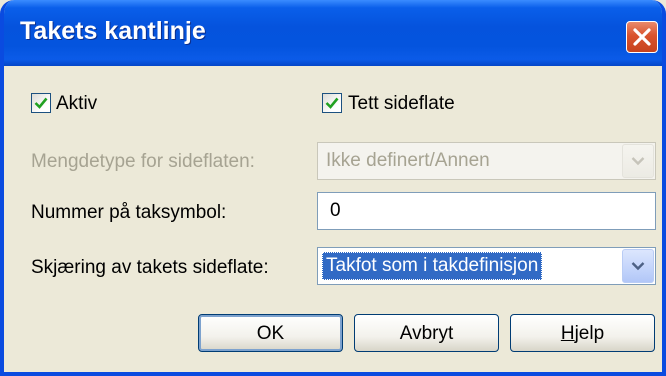  I want to click on nummer-input, so click(486, 211).